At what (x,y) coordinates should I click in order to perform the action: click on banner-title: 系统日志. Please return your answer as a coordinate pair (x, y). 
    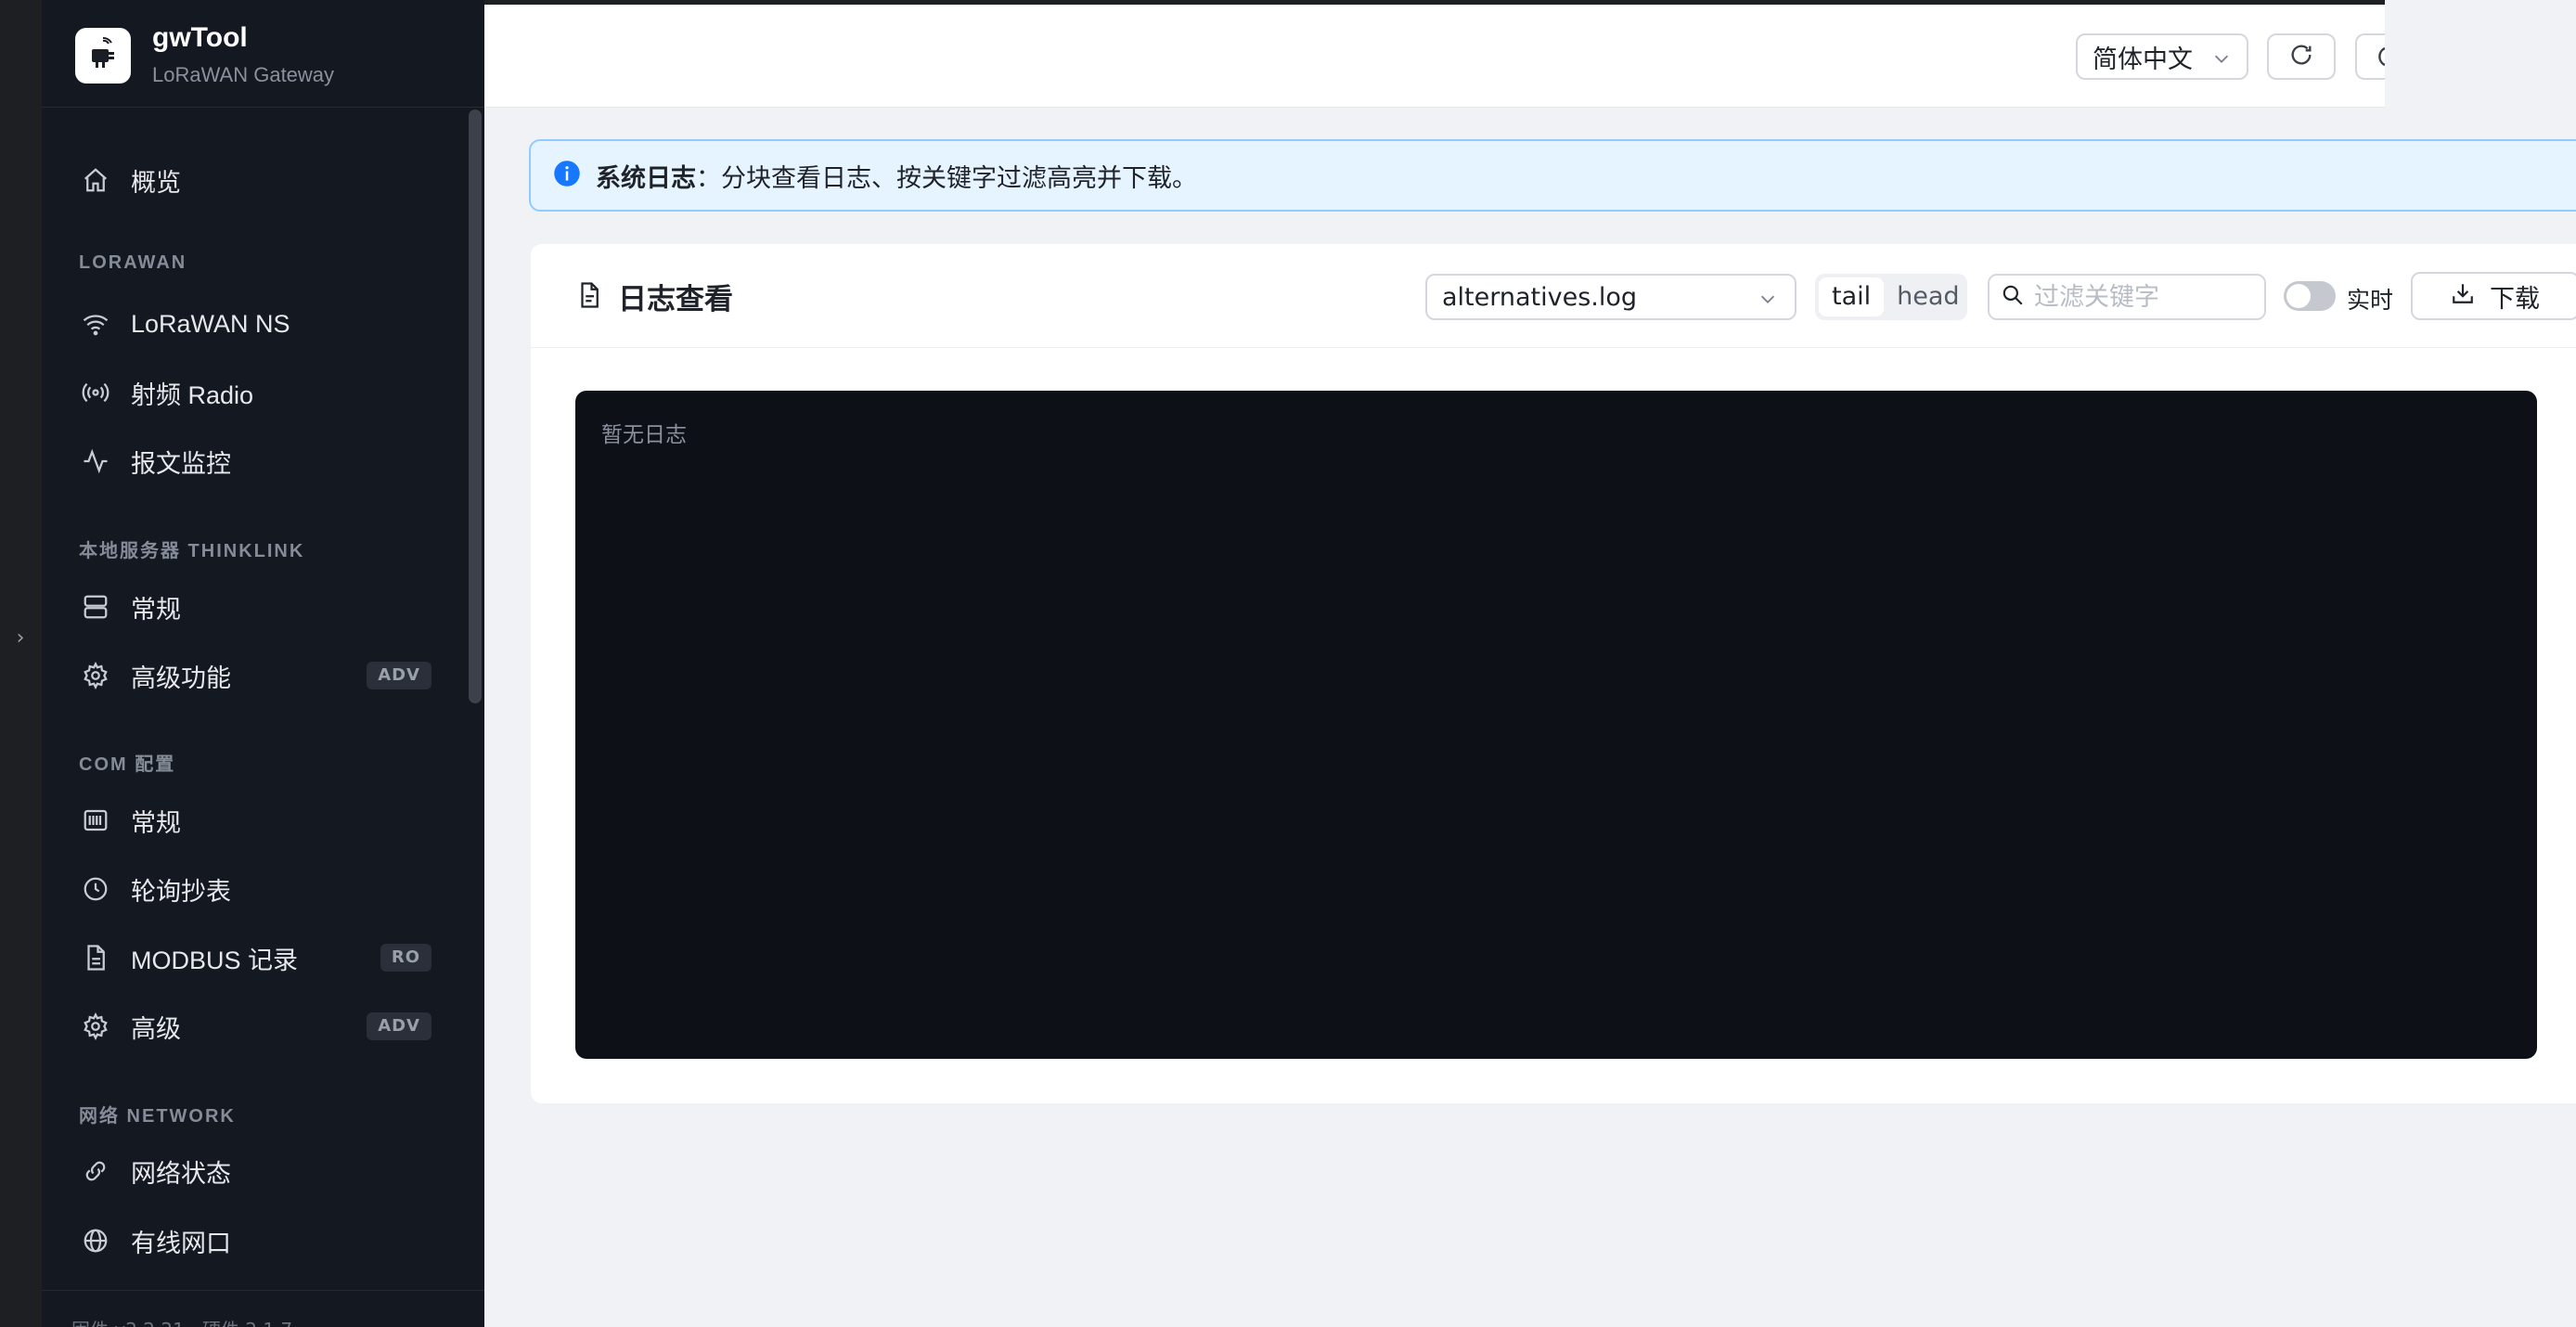
    Looking at the image, I should click on (646, 178).